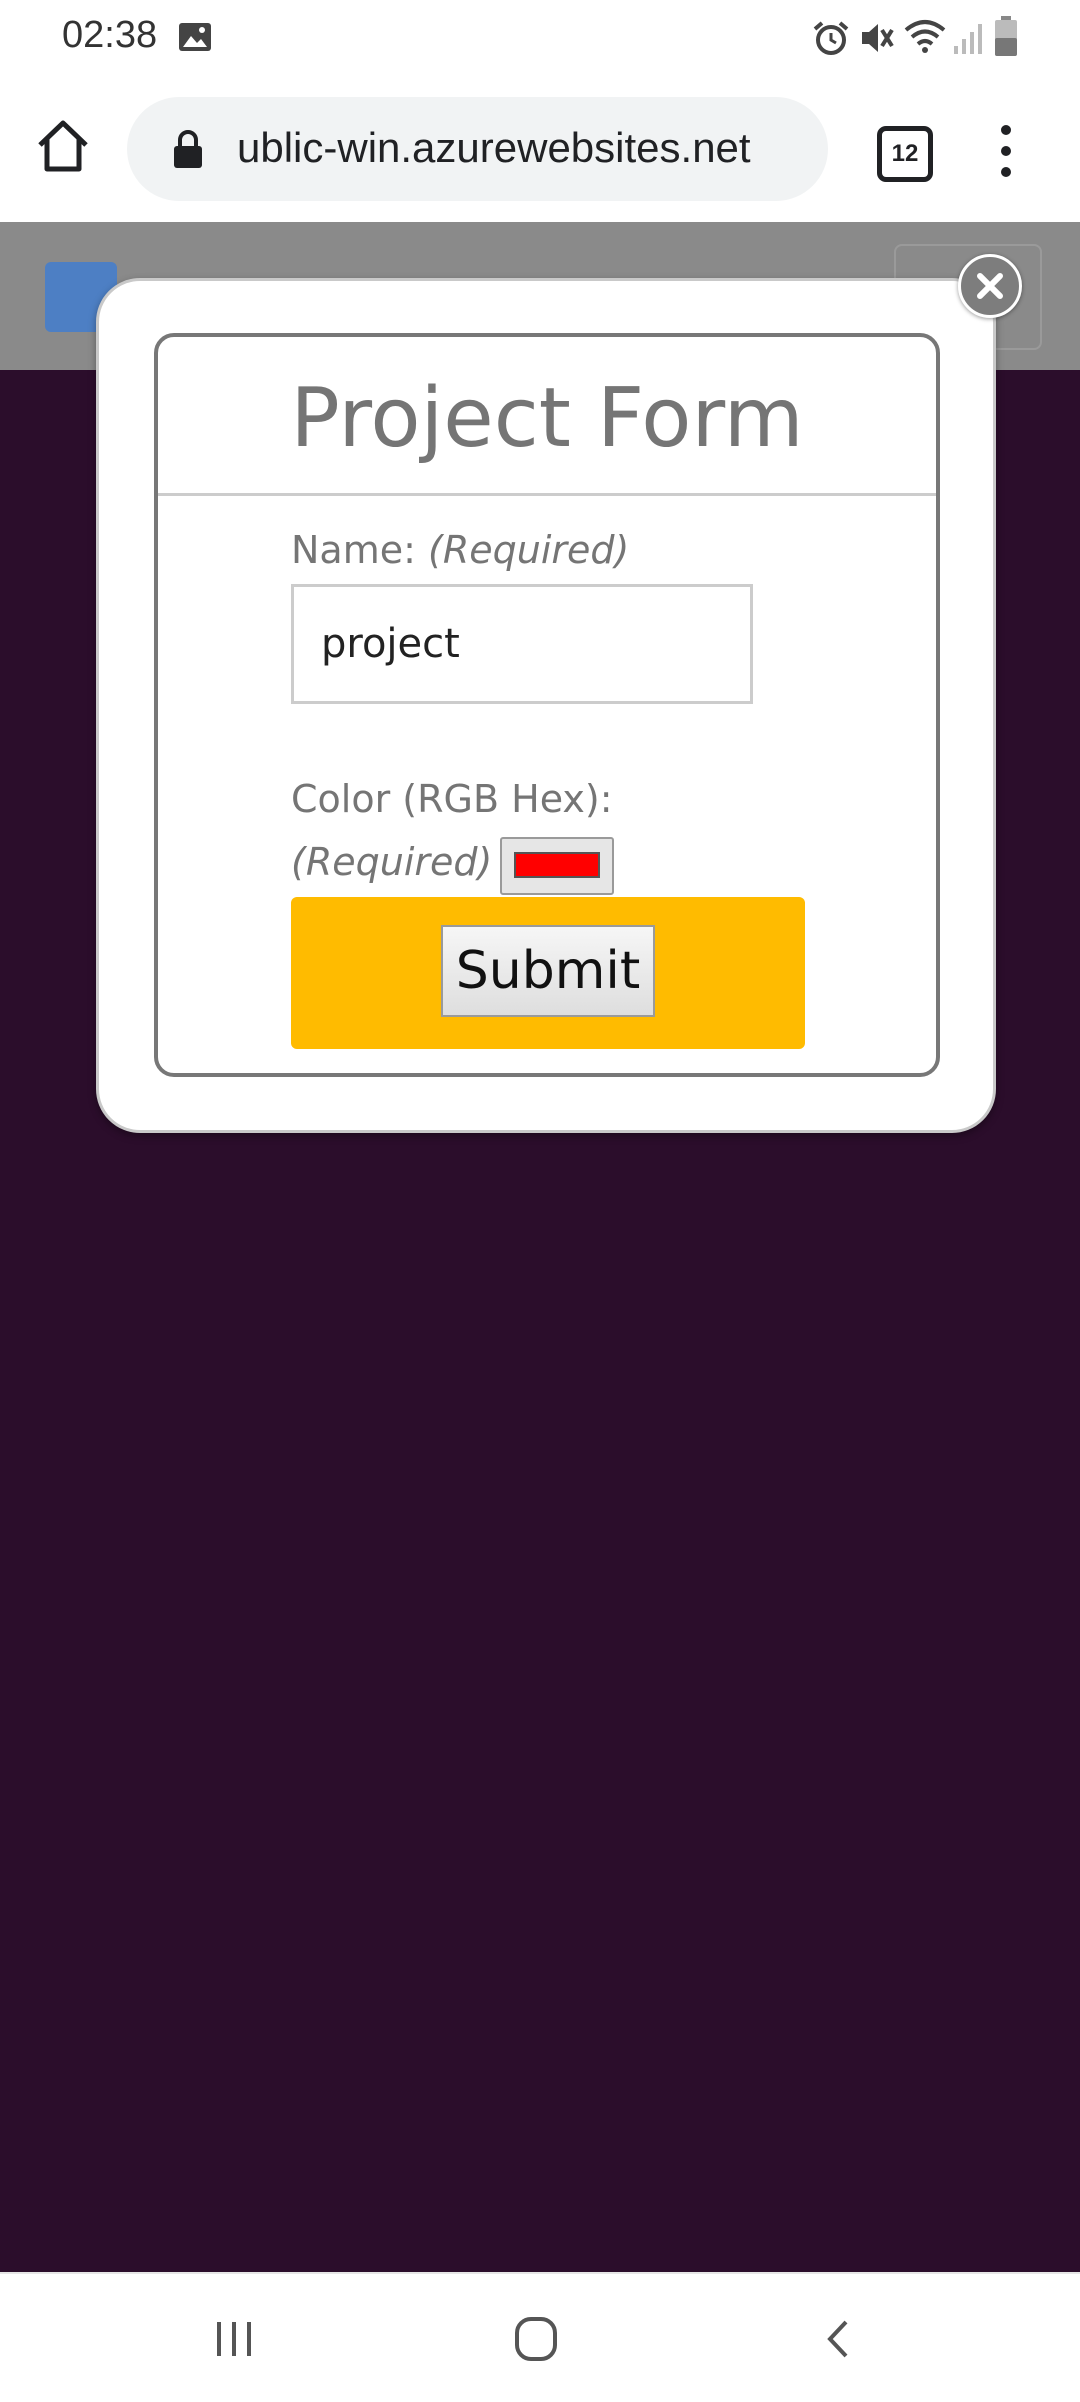  I want to click on more-vert-icon, so click(1006, 151).